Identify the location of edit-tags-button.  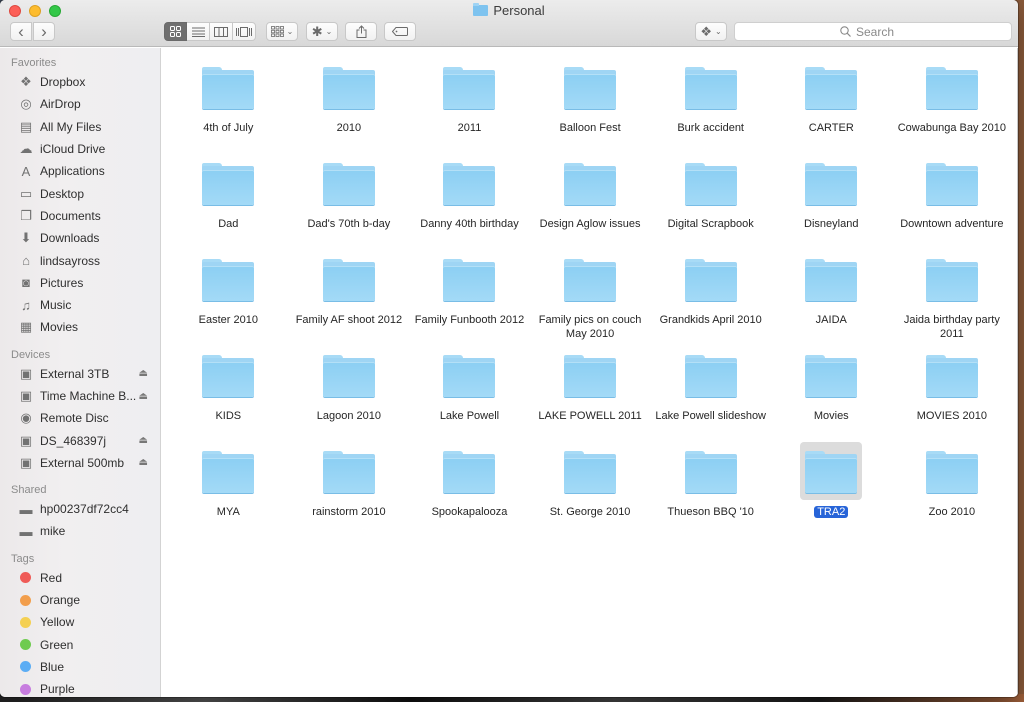
(400, 31).